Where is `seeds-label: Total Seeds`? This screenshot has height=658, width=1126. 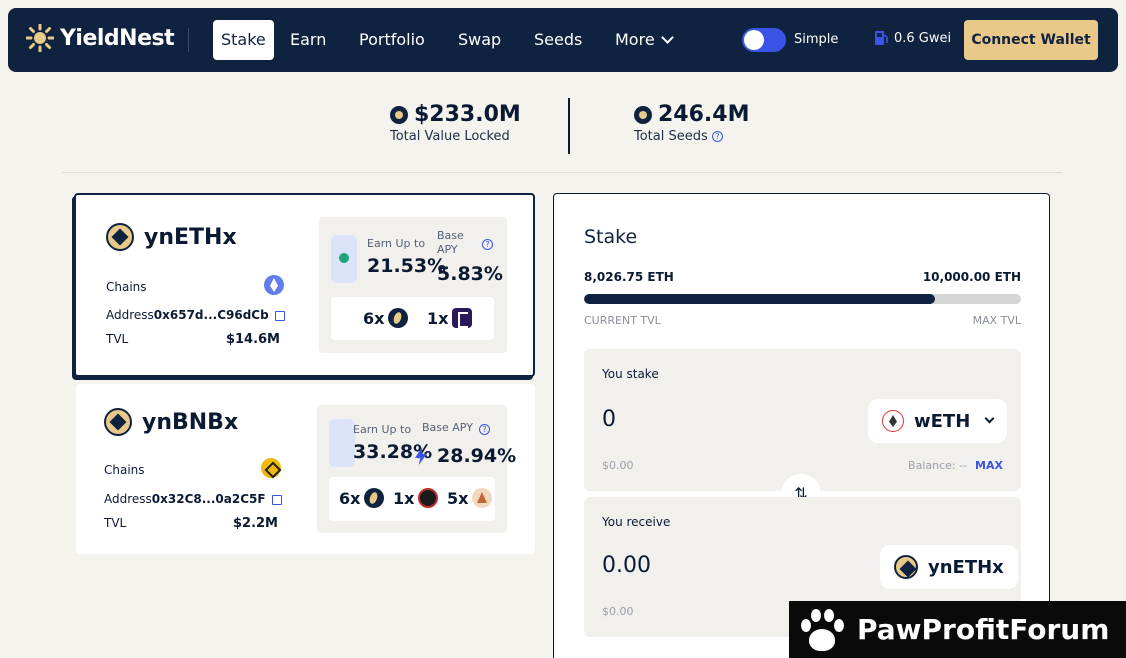 seeds-label: Total Seeds is located at coordinates (671, 136).